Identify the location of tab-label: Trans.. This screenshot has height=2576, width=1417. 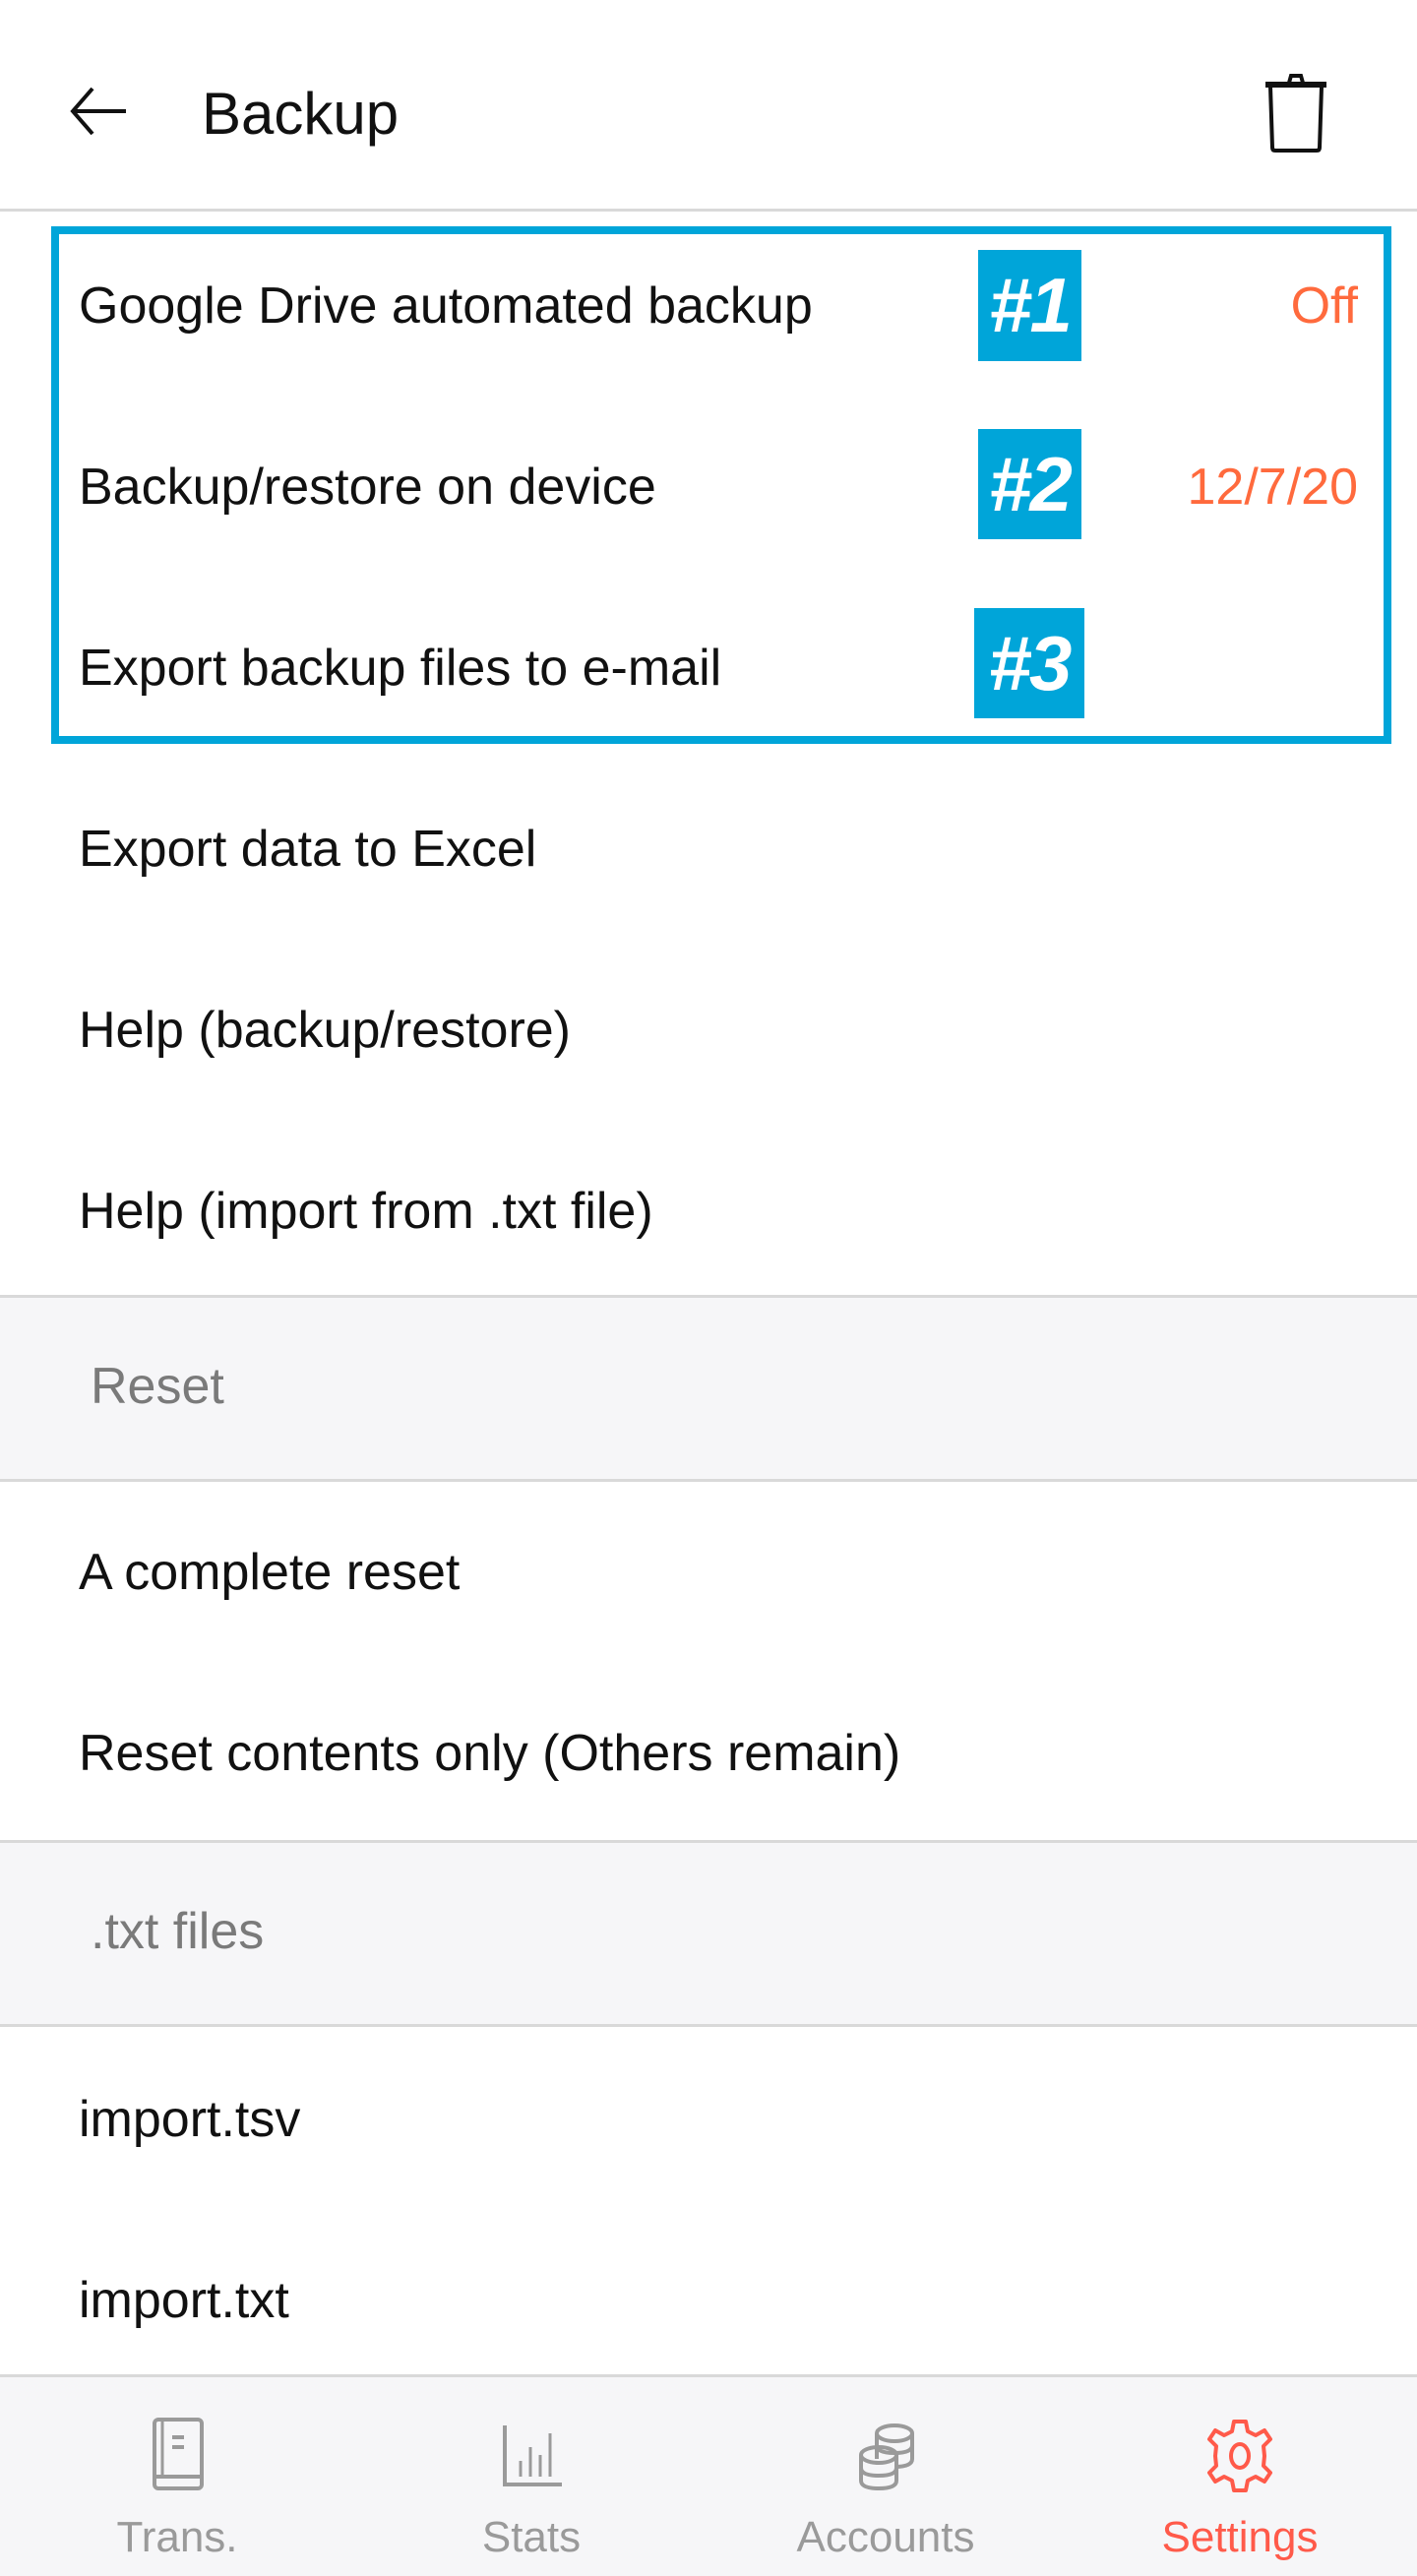
(177, 2537).